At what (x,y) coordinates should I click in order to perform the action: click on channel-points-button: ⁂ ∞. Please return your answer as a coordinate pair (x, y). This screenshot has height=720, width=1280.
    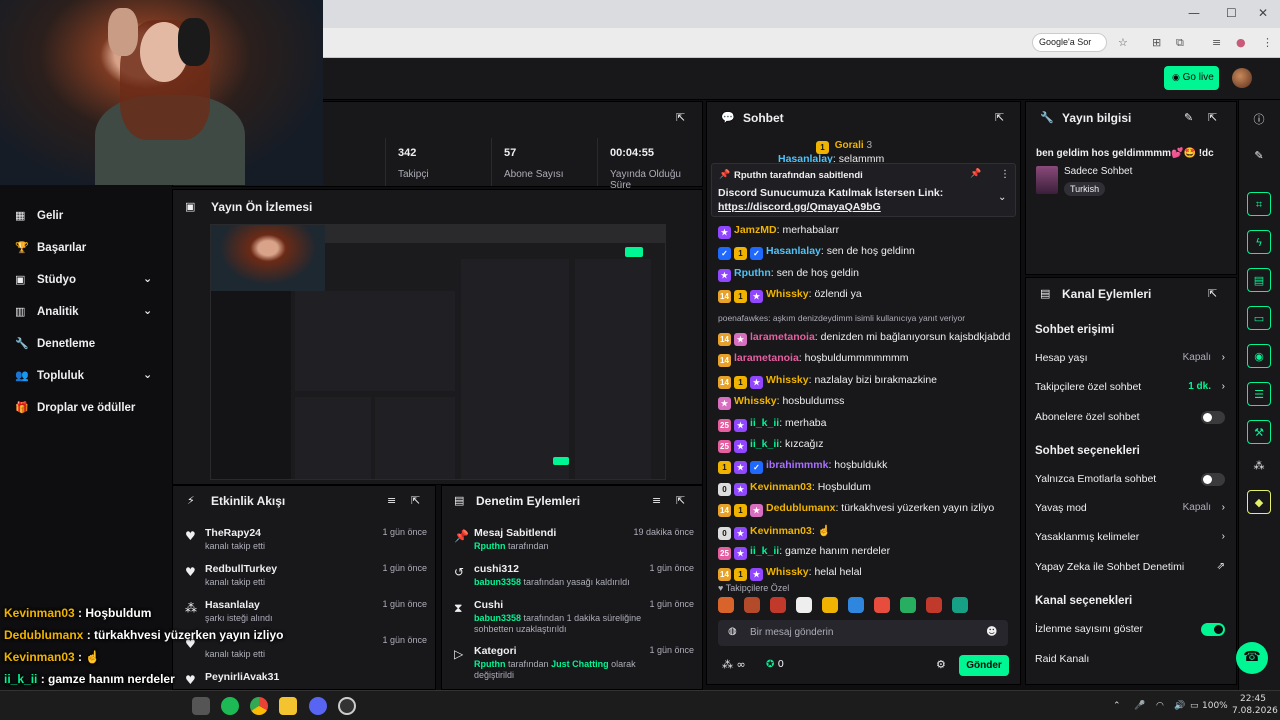
    Looking at the image, I should click on (734, 664).